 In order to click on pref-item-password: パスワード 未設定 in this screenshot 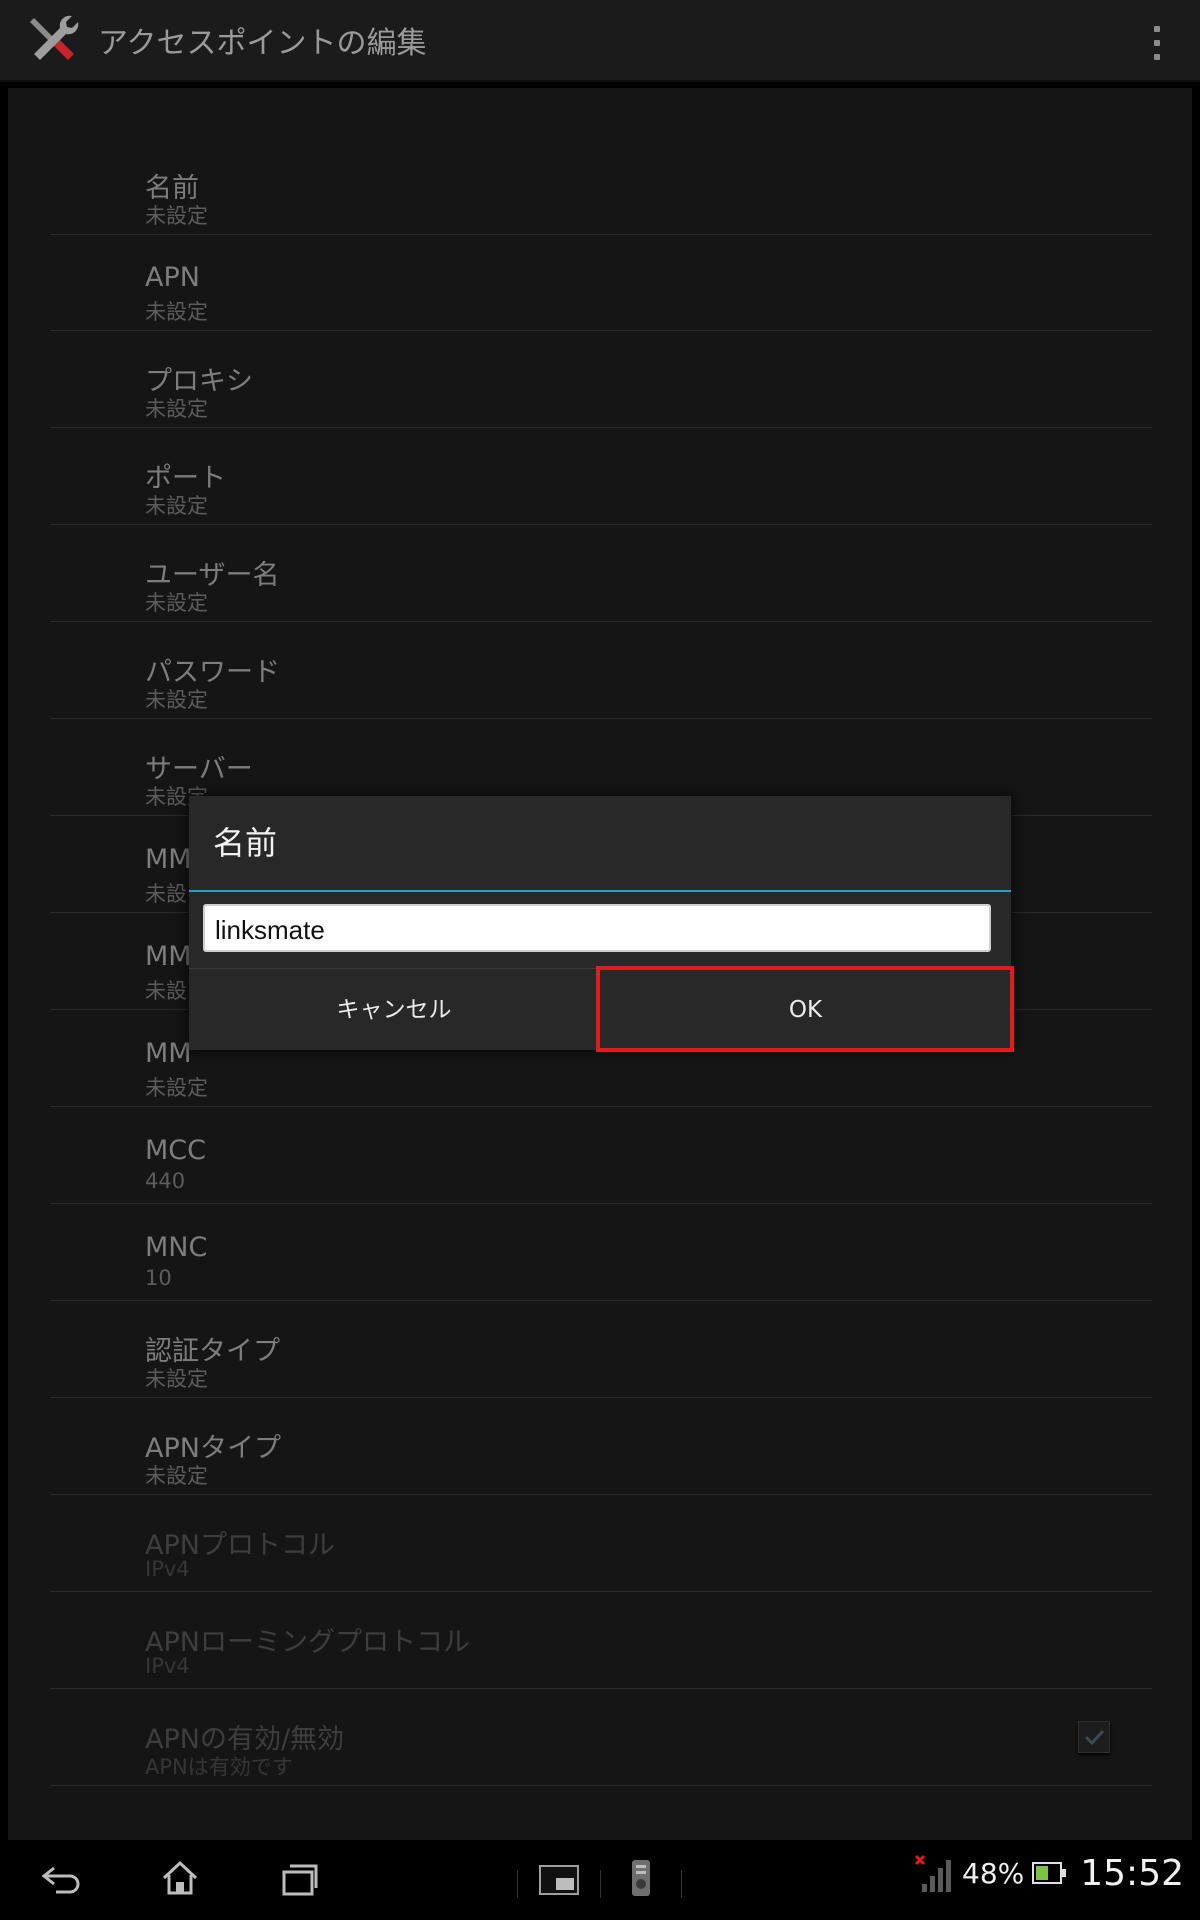, I will do `click(601, 670)`.